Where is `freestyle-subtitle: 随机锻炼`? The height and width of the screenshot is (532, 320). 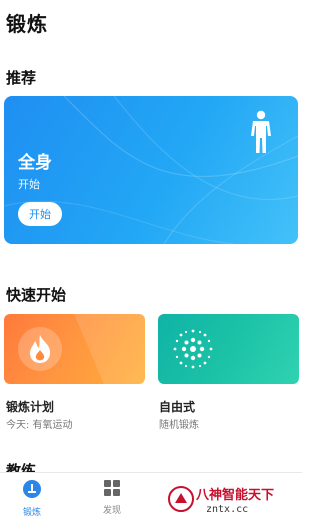
freestyle-subtitle: 随机锻炼 is located at coordinates (179, 425).